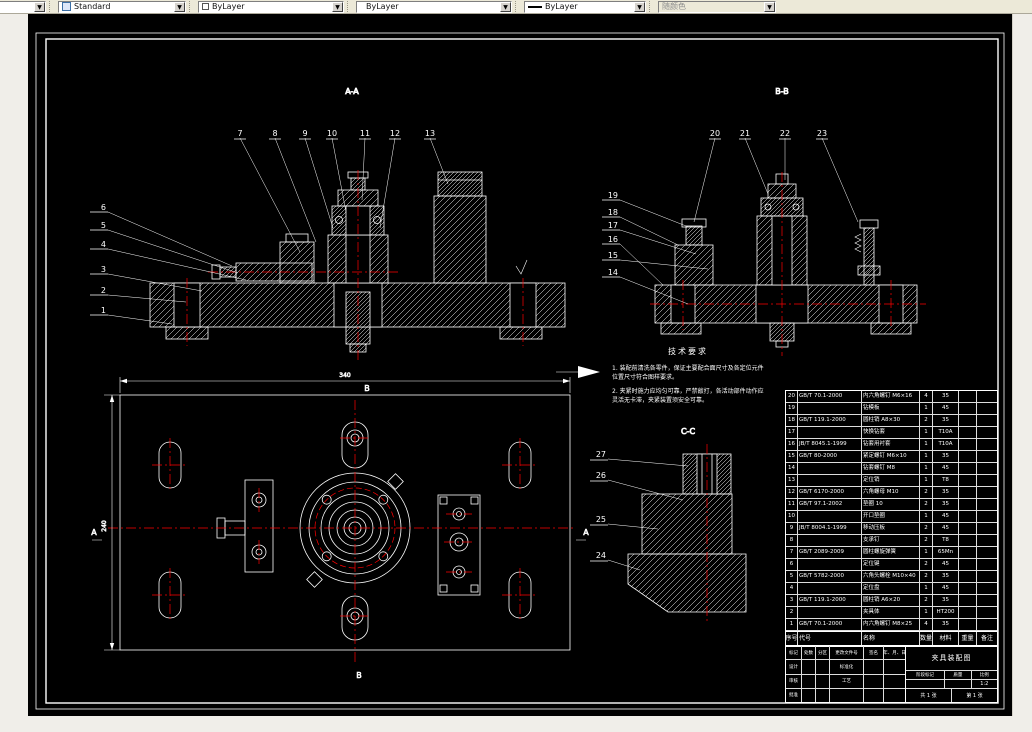 The height and width of the screenshot is (732, 1032). Describe the element at coordinates (891, 553) in the screenshot. I see `bom-row: 7 GB/T 2089-2009 圆柱螺旋弹簧 1 65Mn` at that location.